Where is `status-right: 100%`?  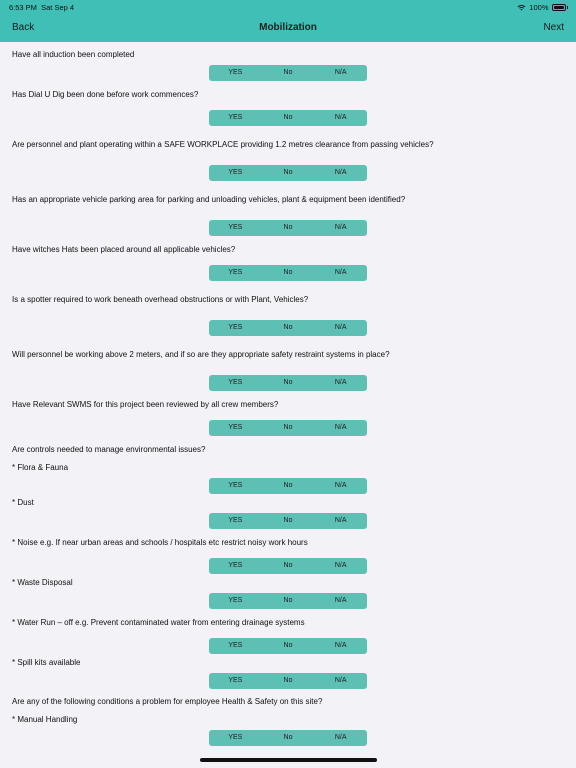
status-right: 100% is located at coordinates (542, 7).